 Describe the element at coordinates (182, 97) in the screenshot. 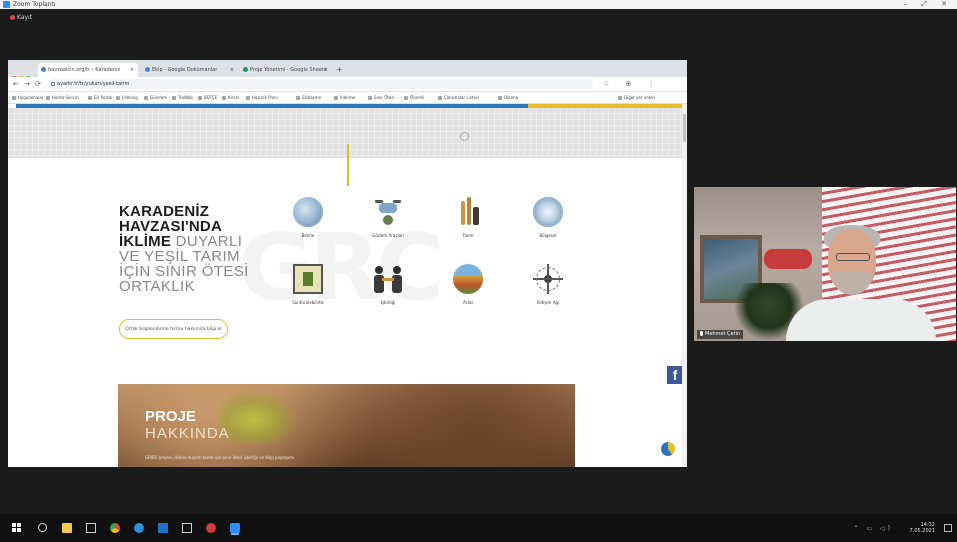

I see `bookmark-item: TraWeb` at that location.